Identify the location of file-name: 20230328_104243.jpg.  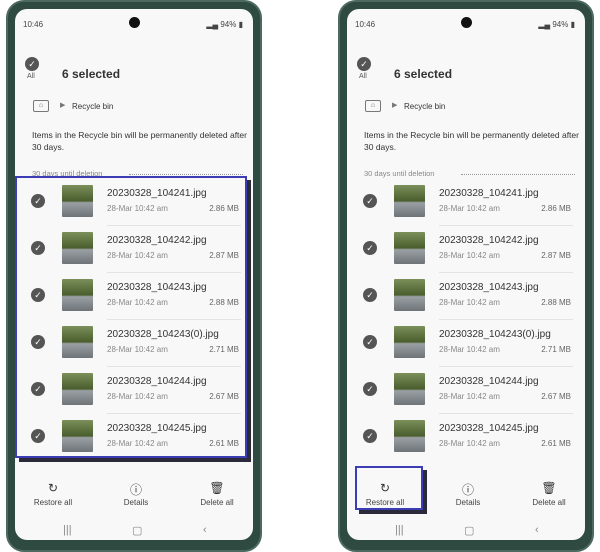
(489, 287).